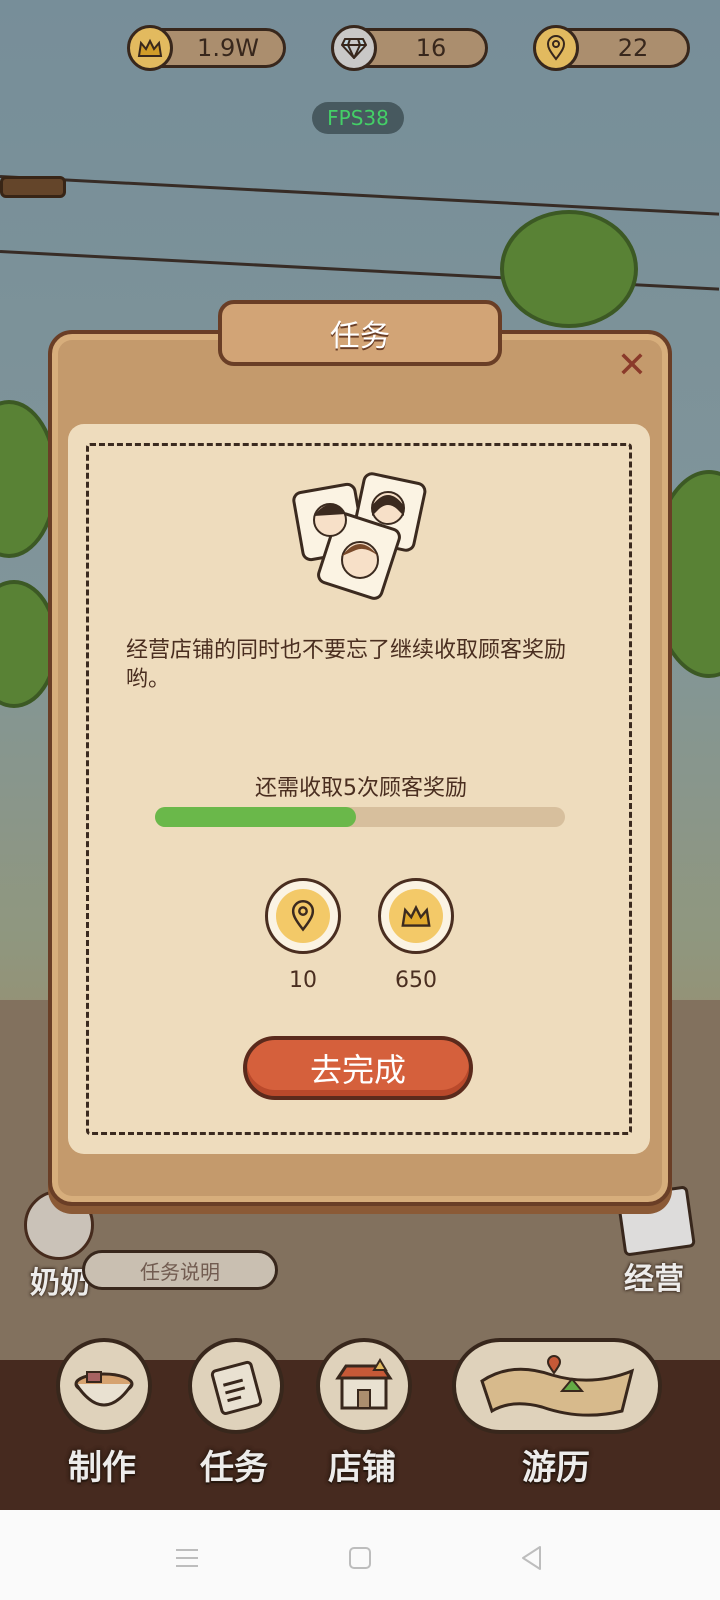 Image resolution: width=720 pixels, height=1600 pixels. I want to click on back-icon, so click(532, 1558).